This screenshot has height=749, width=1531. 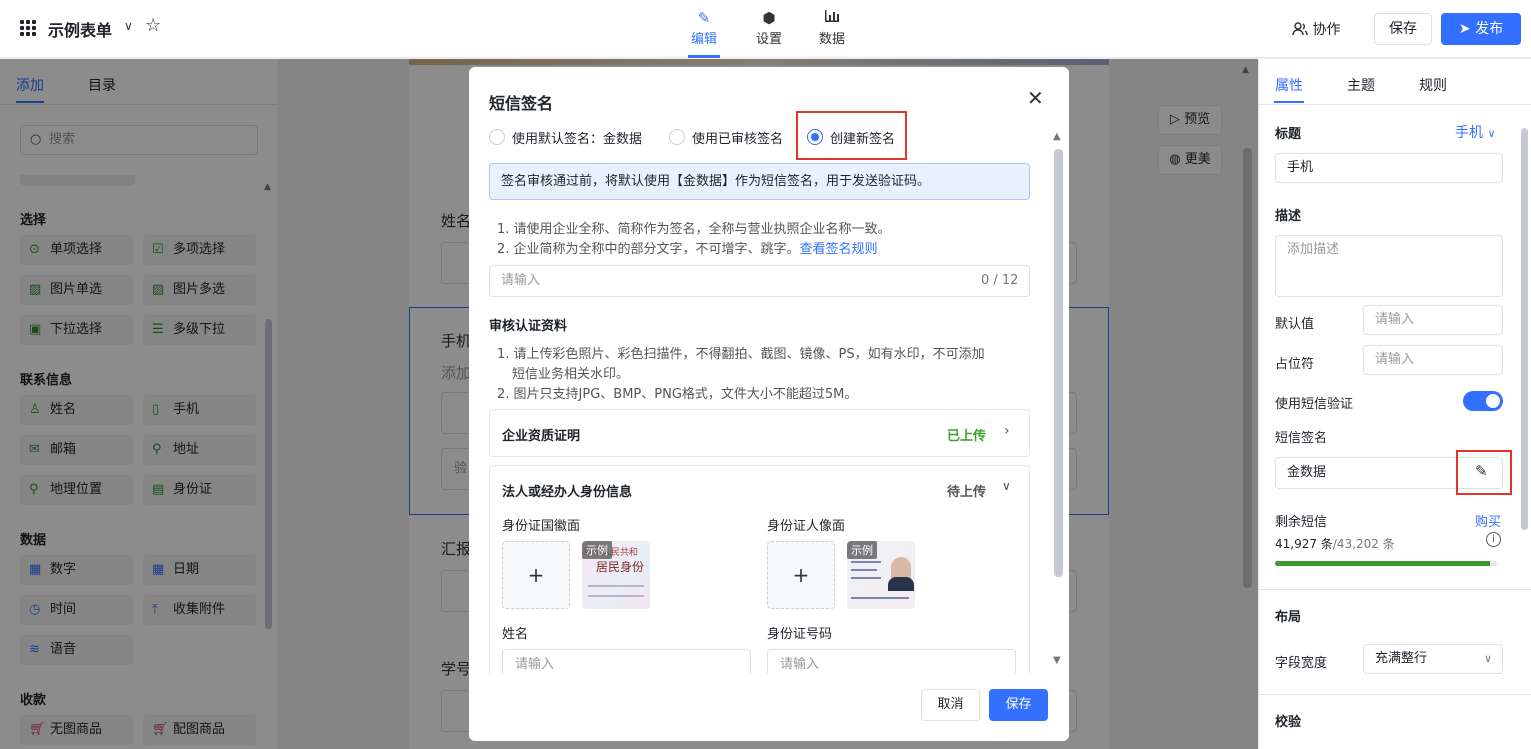 I want to click on name-label: 姓名, so click(x=515, y=634).